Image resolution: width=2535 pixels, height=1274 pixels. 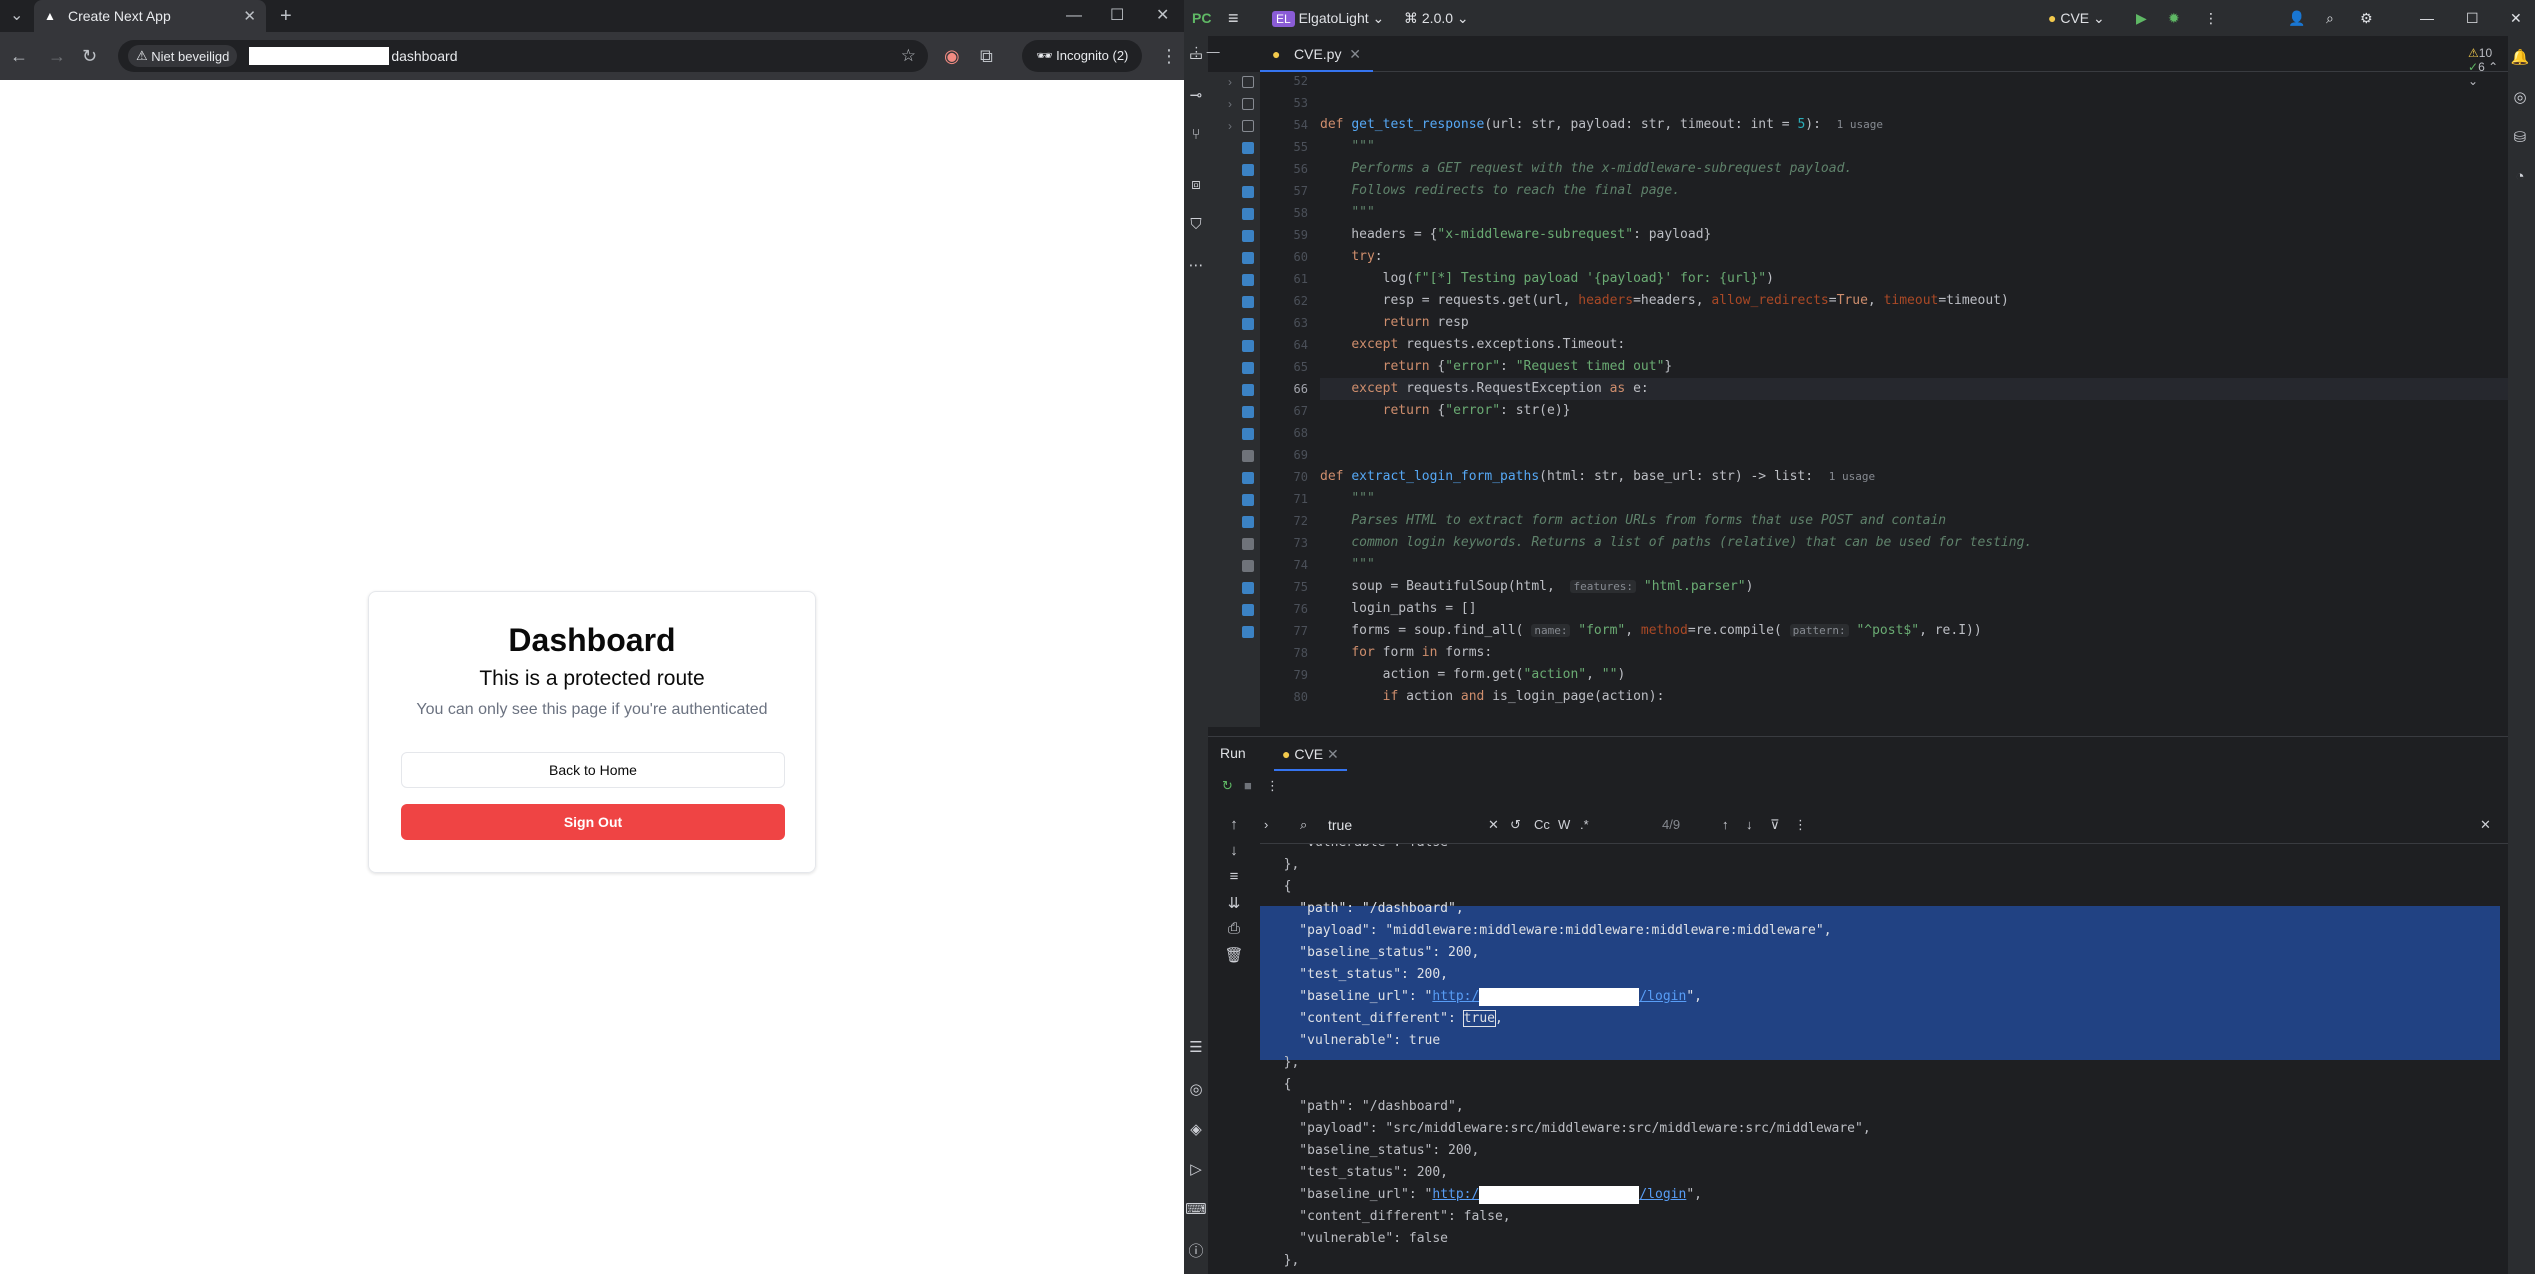 I want to click on services-icon: ▷, so click(x=1196, y=1169).